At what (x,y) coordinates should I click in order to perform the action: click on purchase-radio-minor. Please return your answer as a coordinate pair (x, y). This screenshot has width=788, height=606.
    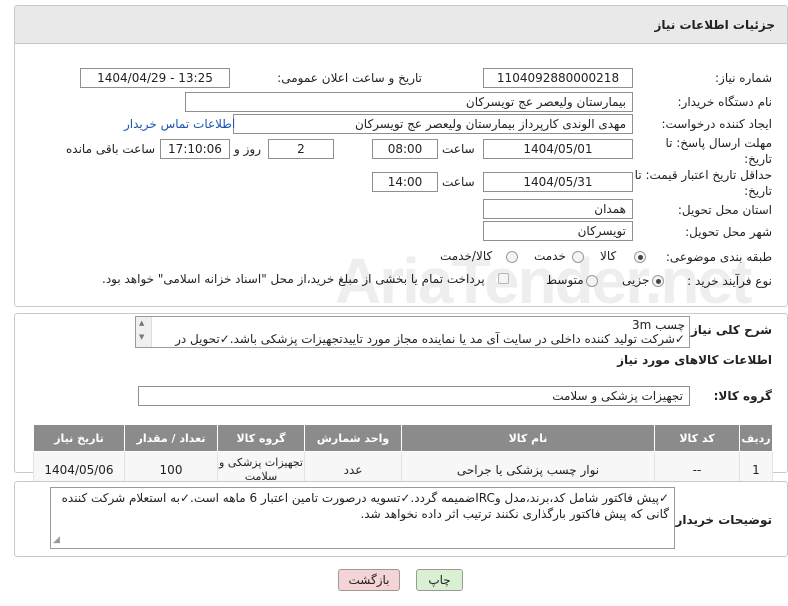
    Looking at the image, I should click on (658, 281).